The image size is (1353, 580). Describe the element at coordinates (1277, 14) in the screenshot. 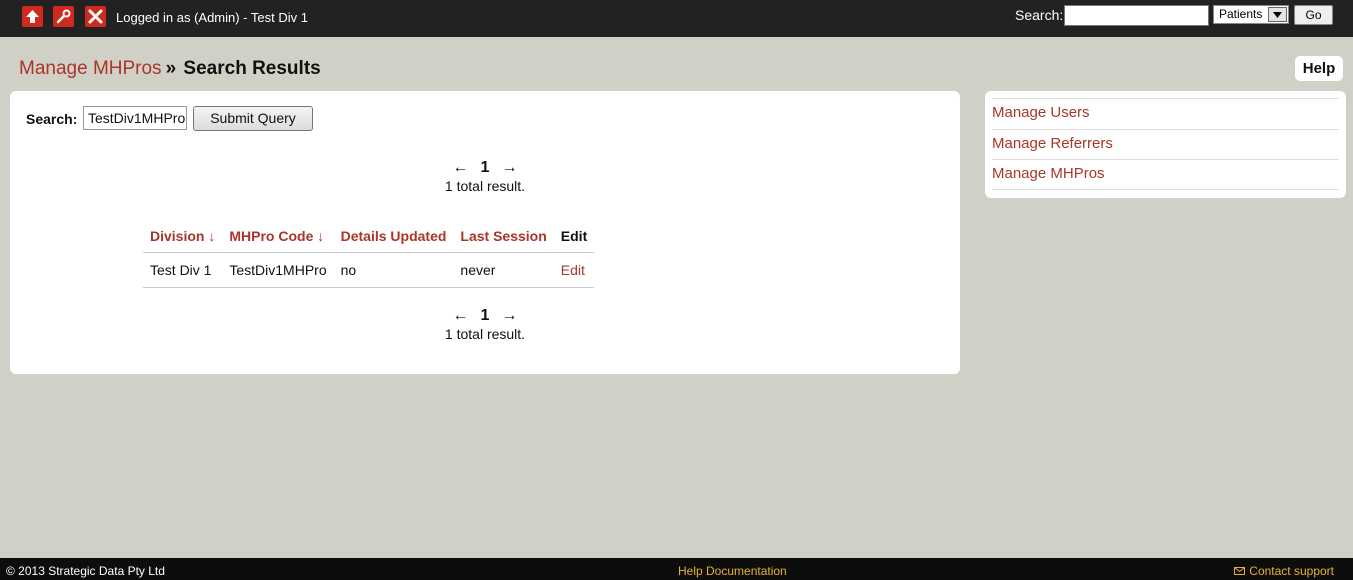

I see `chevron-down-icon` at that location.